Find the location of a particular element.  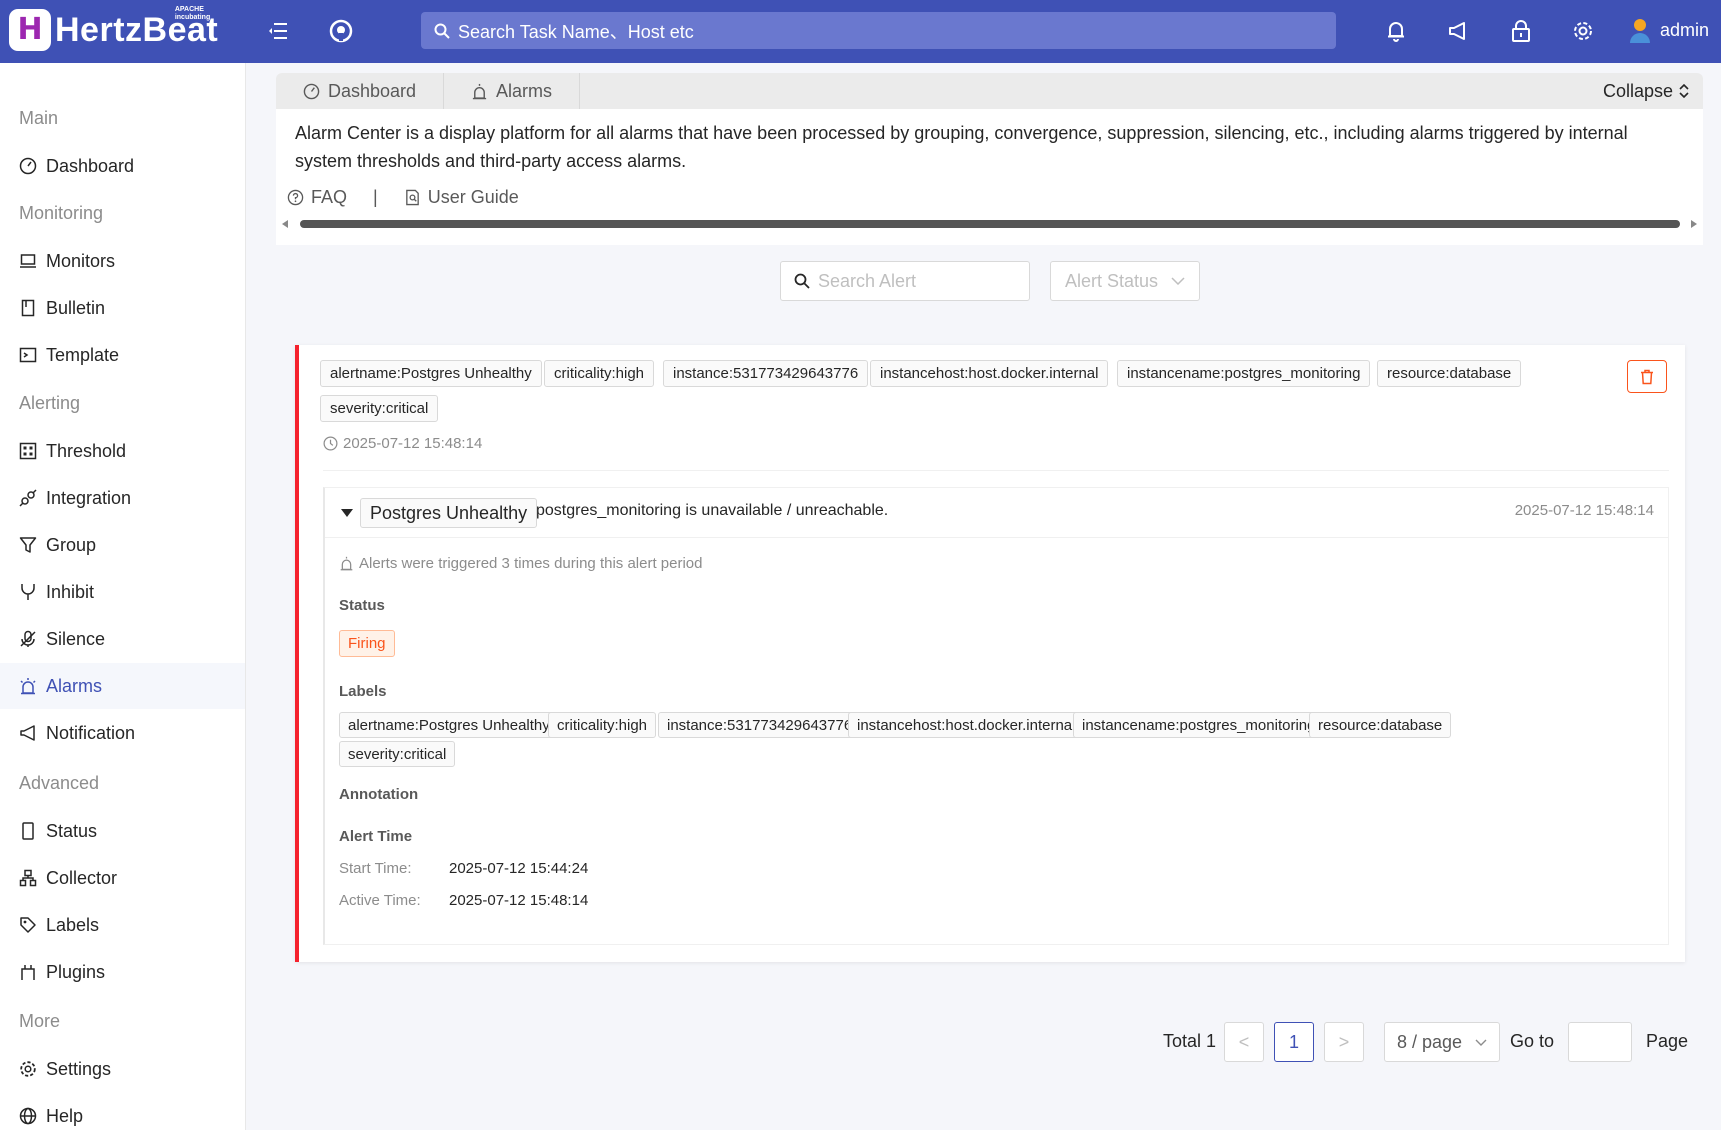

logo-incubating-badge: APACHE incubating is located at coordinates (192, 13).